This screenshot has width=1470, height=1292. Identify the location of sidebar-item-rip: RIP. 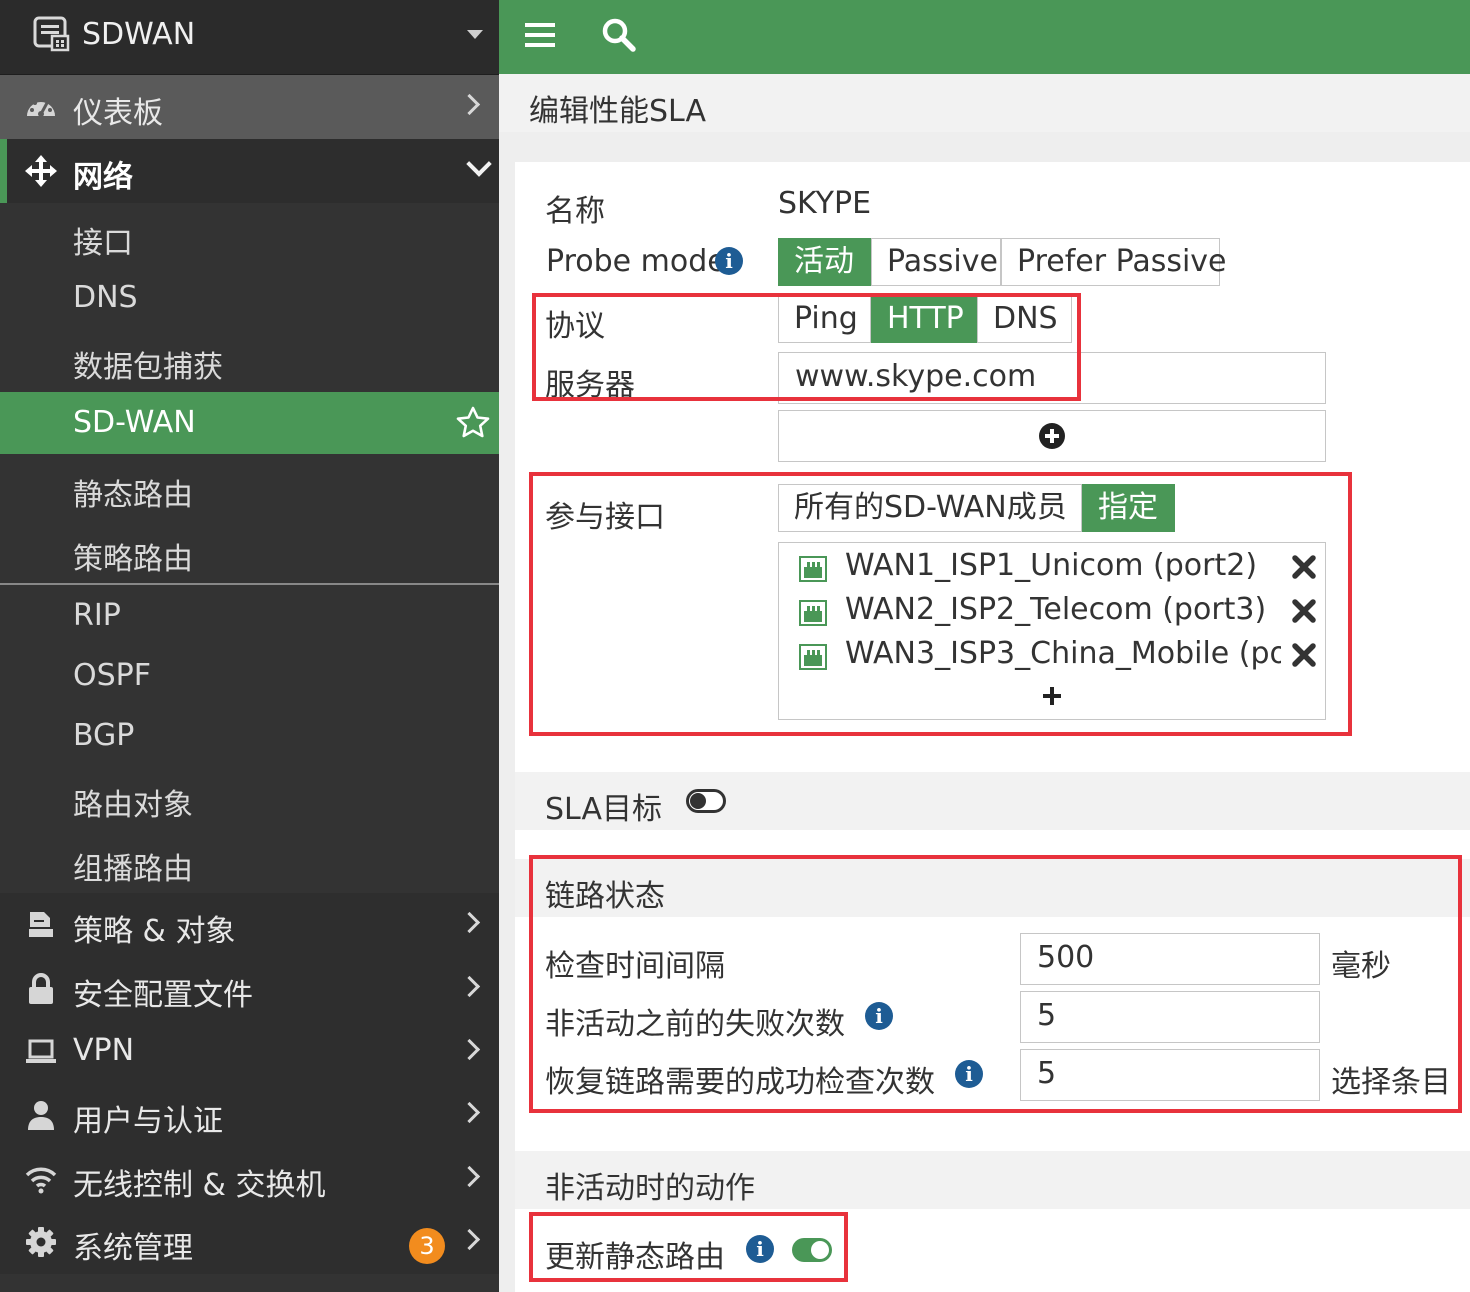
(249, 616).